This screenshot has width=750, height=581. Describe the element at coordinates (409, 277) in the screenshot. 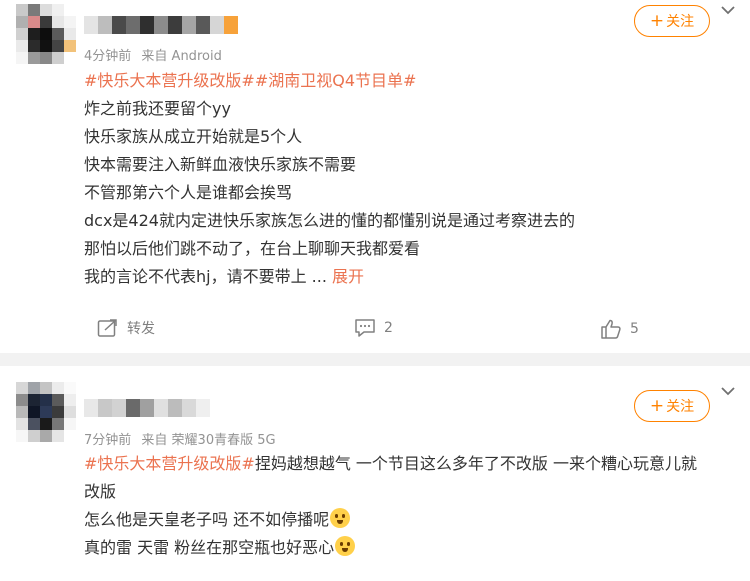

I see `comment-line: 我的言论不代表hj，请不要带上 ... 展开` at that location.